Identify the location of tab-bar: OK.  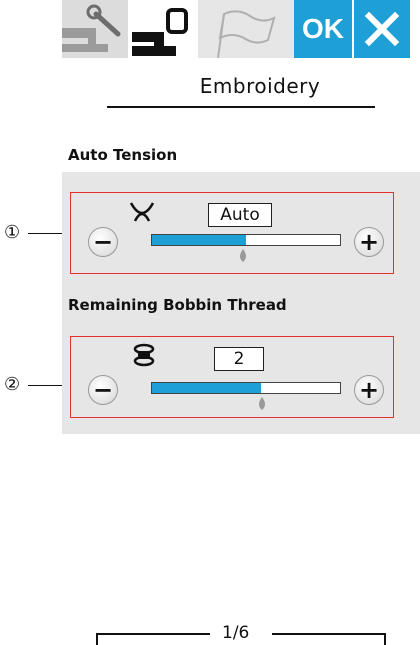
(241, 31).